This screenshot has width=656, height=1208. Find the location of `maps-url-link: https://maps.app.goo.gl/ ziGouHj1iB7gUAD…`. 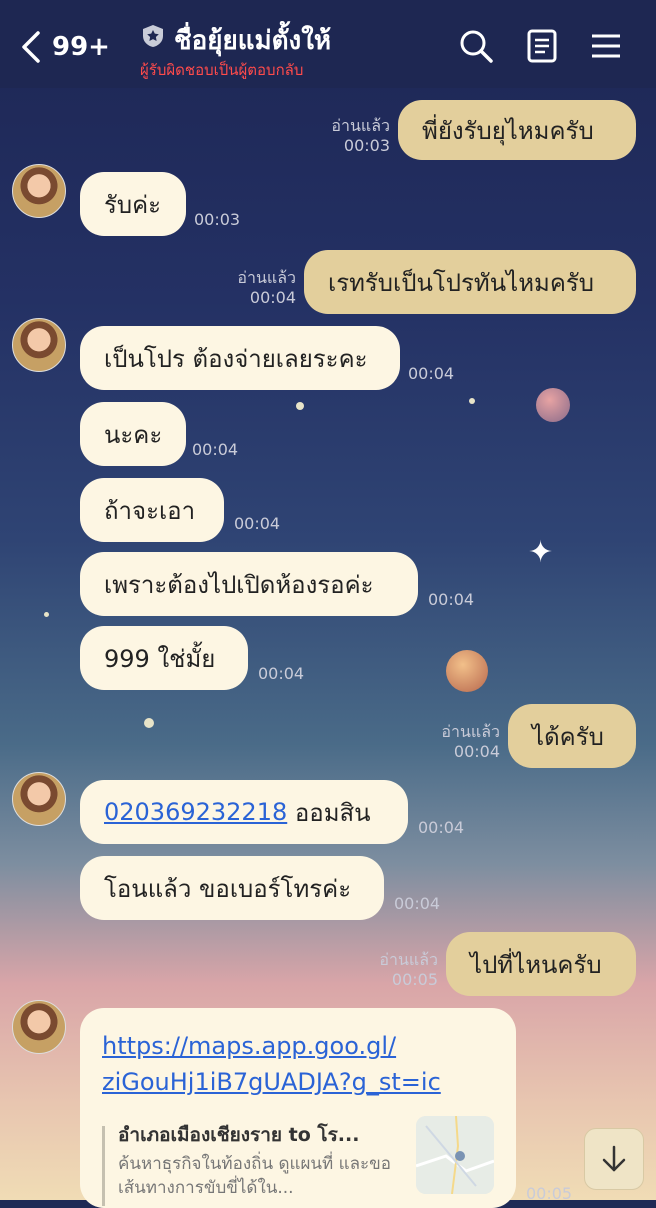

maps-url-link: https://maps.app.goo.gl/ ziGouHj1iB7gUAD… is located at coordinates (271, 1064).